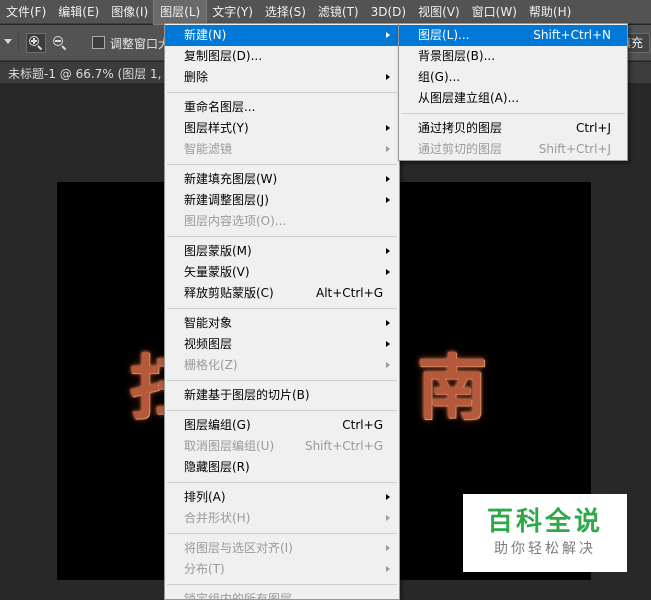 The height and width of the screenshot is (600, 651). What do you see at coordinates (282, 497) in the screenshot?
I see `layer-menu-item-26: 排列(A)` at bounding box center [282, 497].